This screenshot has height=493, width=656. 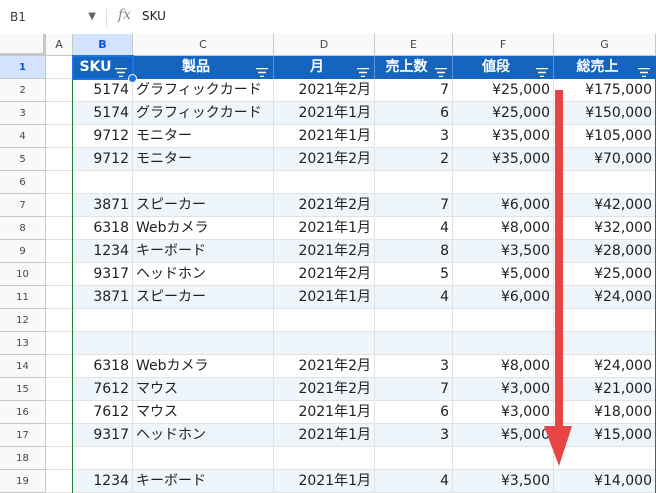 What do you see at coordinates (23, 113) in the screenshot?
I see `row-header: 3` at bounding box center [23, 113].